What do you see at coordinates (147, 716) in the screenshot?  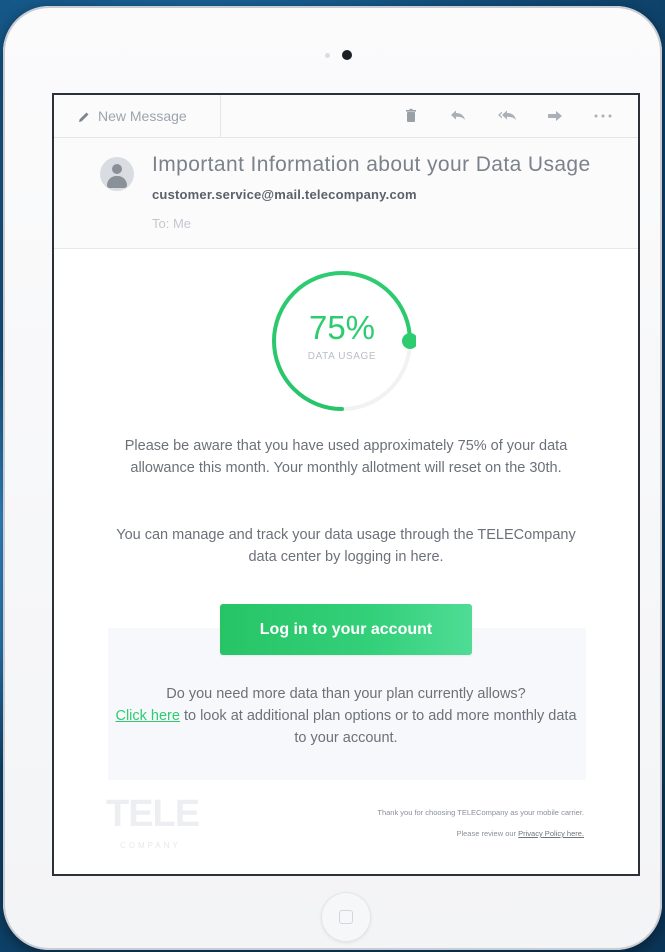 I see `click-here-link: Click here` at bounding box center [147, 716].